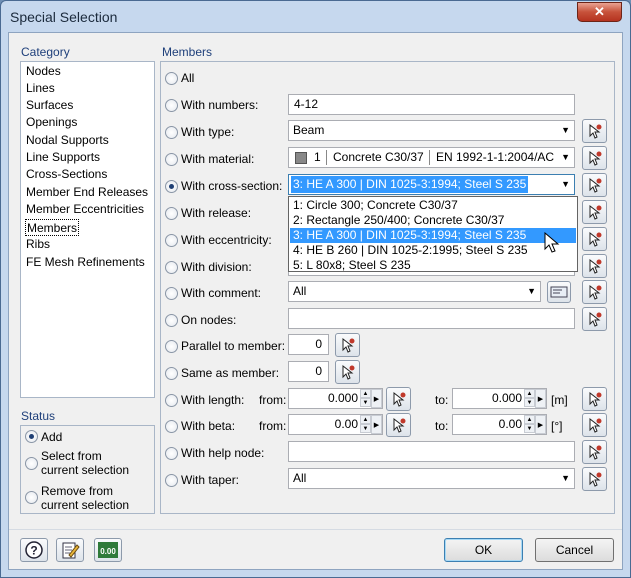  What do you see at coordinates (49, 105) in the screenshot?
I see `category-item-surfaces: Surfaces` at bounding box center [49, 105].